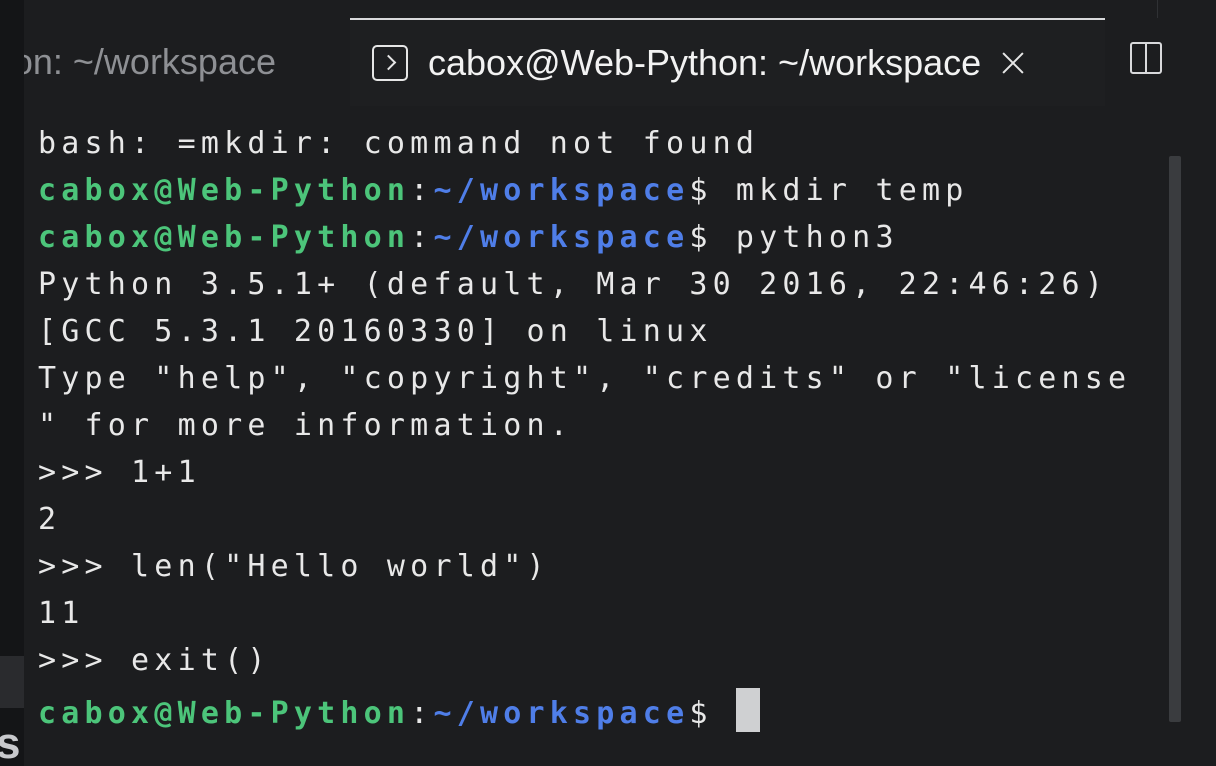 Image resolution: width=1216 pixels, height=766 pixels. What do you see at coordinates (306, 425) in the screenshot?
I see `terminal-line: " for more information.` at bounding box center [306, 425].